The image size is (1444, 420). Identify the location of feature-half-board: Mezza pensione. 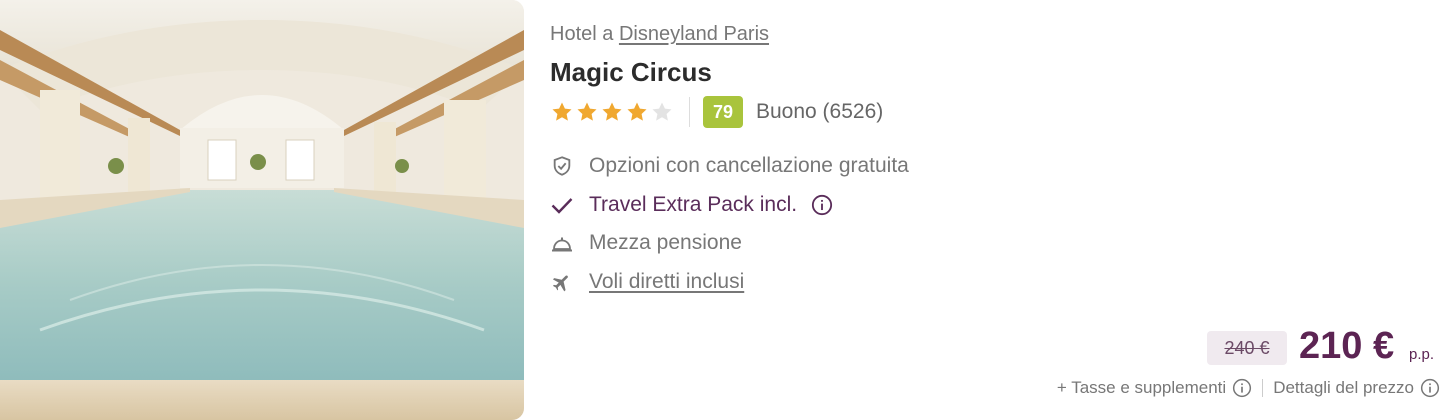
(729, 243).